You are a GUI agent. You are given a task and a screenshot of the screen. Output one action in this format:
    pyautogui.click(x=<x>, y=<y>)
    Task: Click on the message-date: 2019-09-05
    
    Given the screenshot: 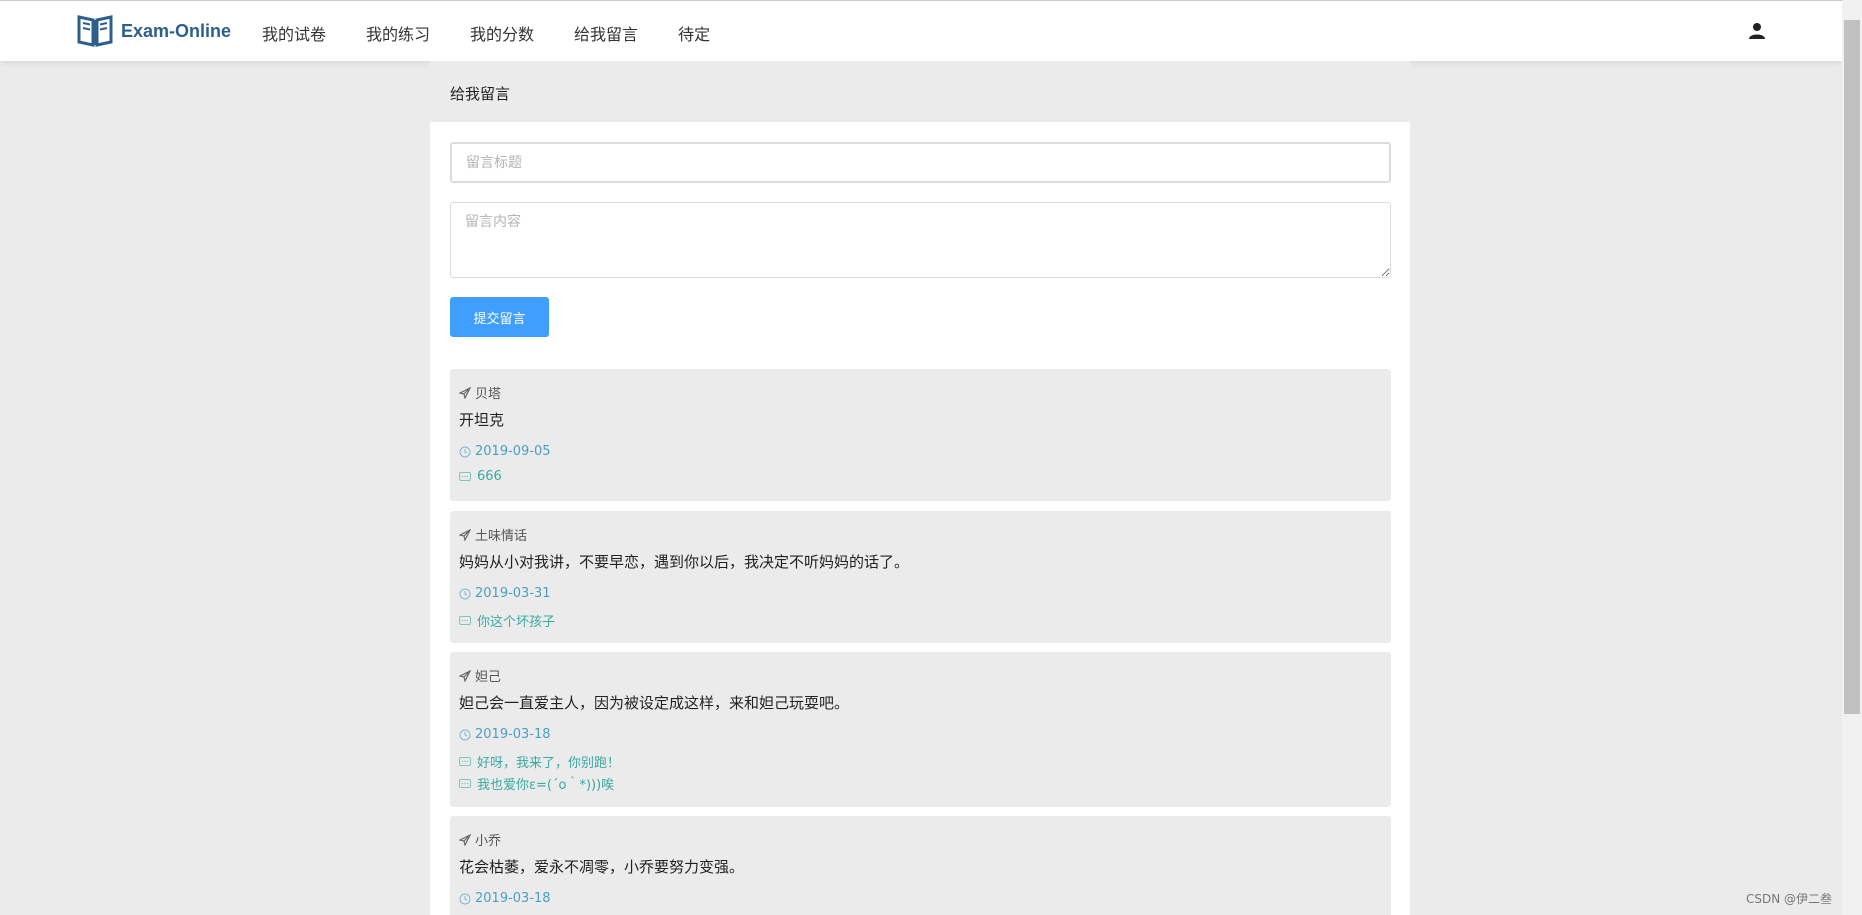 What is the action you would take?
    pyautogui.click(x=513, y=451)
    